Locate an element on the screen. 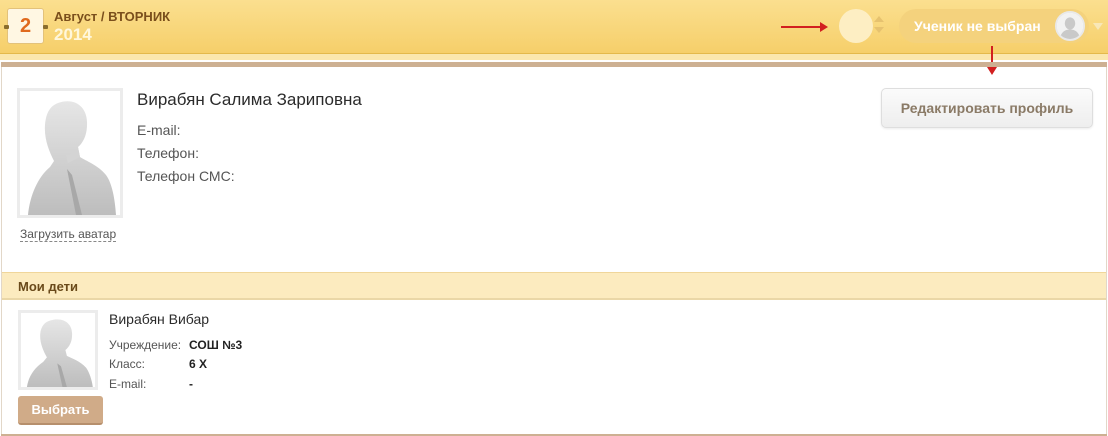 The height and width of the screenshot is (436, 1108). profile-avatar is located at coordinates (70, 153).